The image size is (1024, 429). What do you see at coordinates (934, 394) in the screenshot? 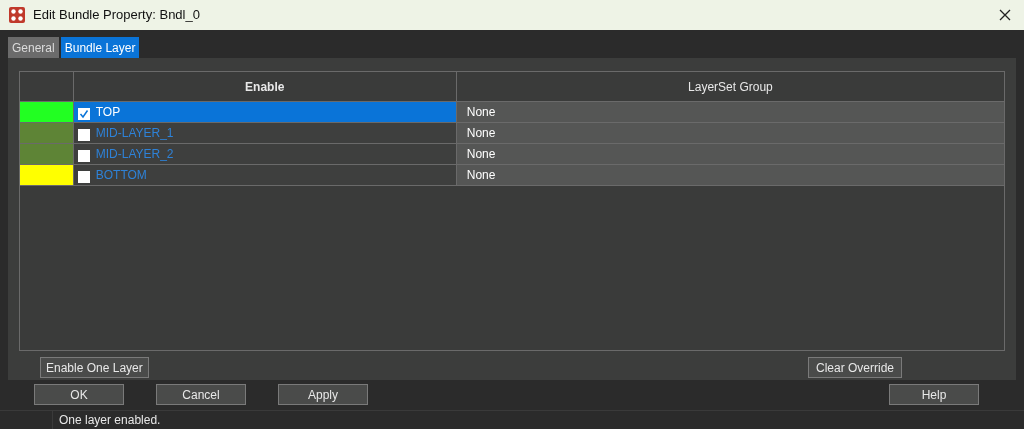
I see `help-button: Help` at bounding box center [934, 394].